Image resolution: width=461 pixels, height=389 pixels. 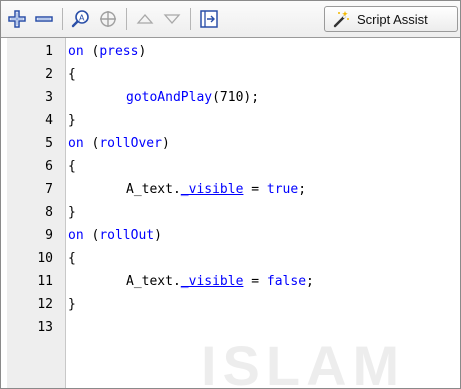 I want to click on insert-target-icon, so click(x=108, y=19).